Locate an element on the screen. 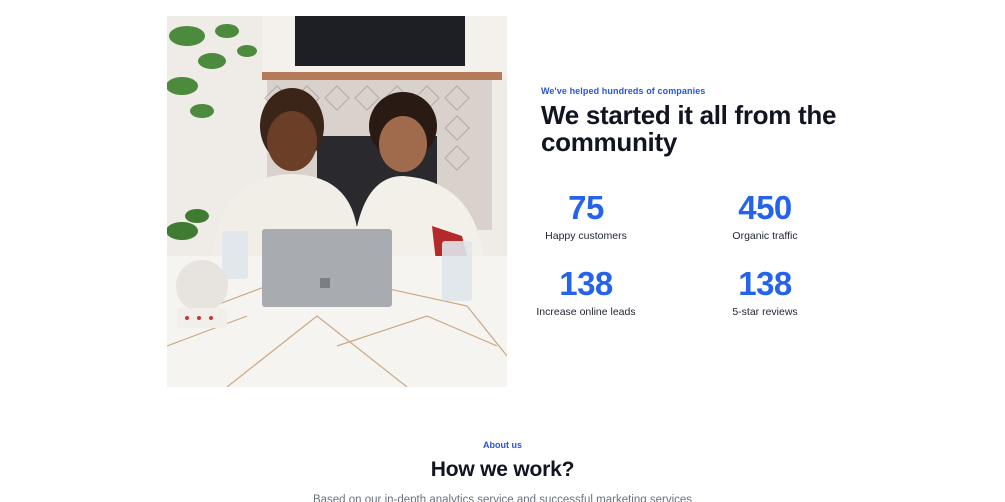 This screenshot has width=1005, height=502. hero-title: We started it all from the community is located at coordinates (689, 128).